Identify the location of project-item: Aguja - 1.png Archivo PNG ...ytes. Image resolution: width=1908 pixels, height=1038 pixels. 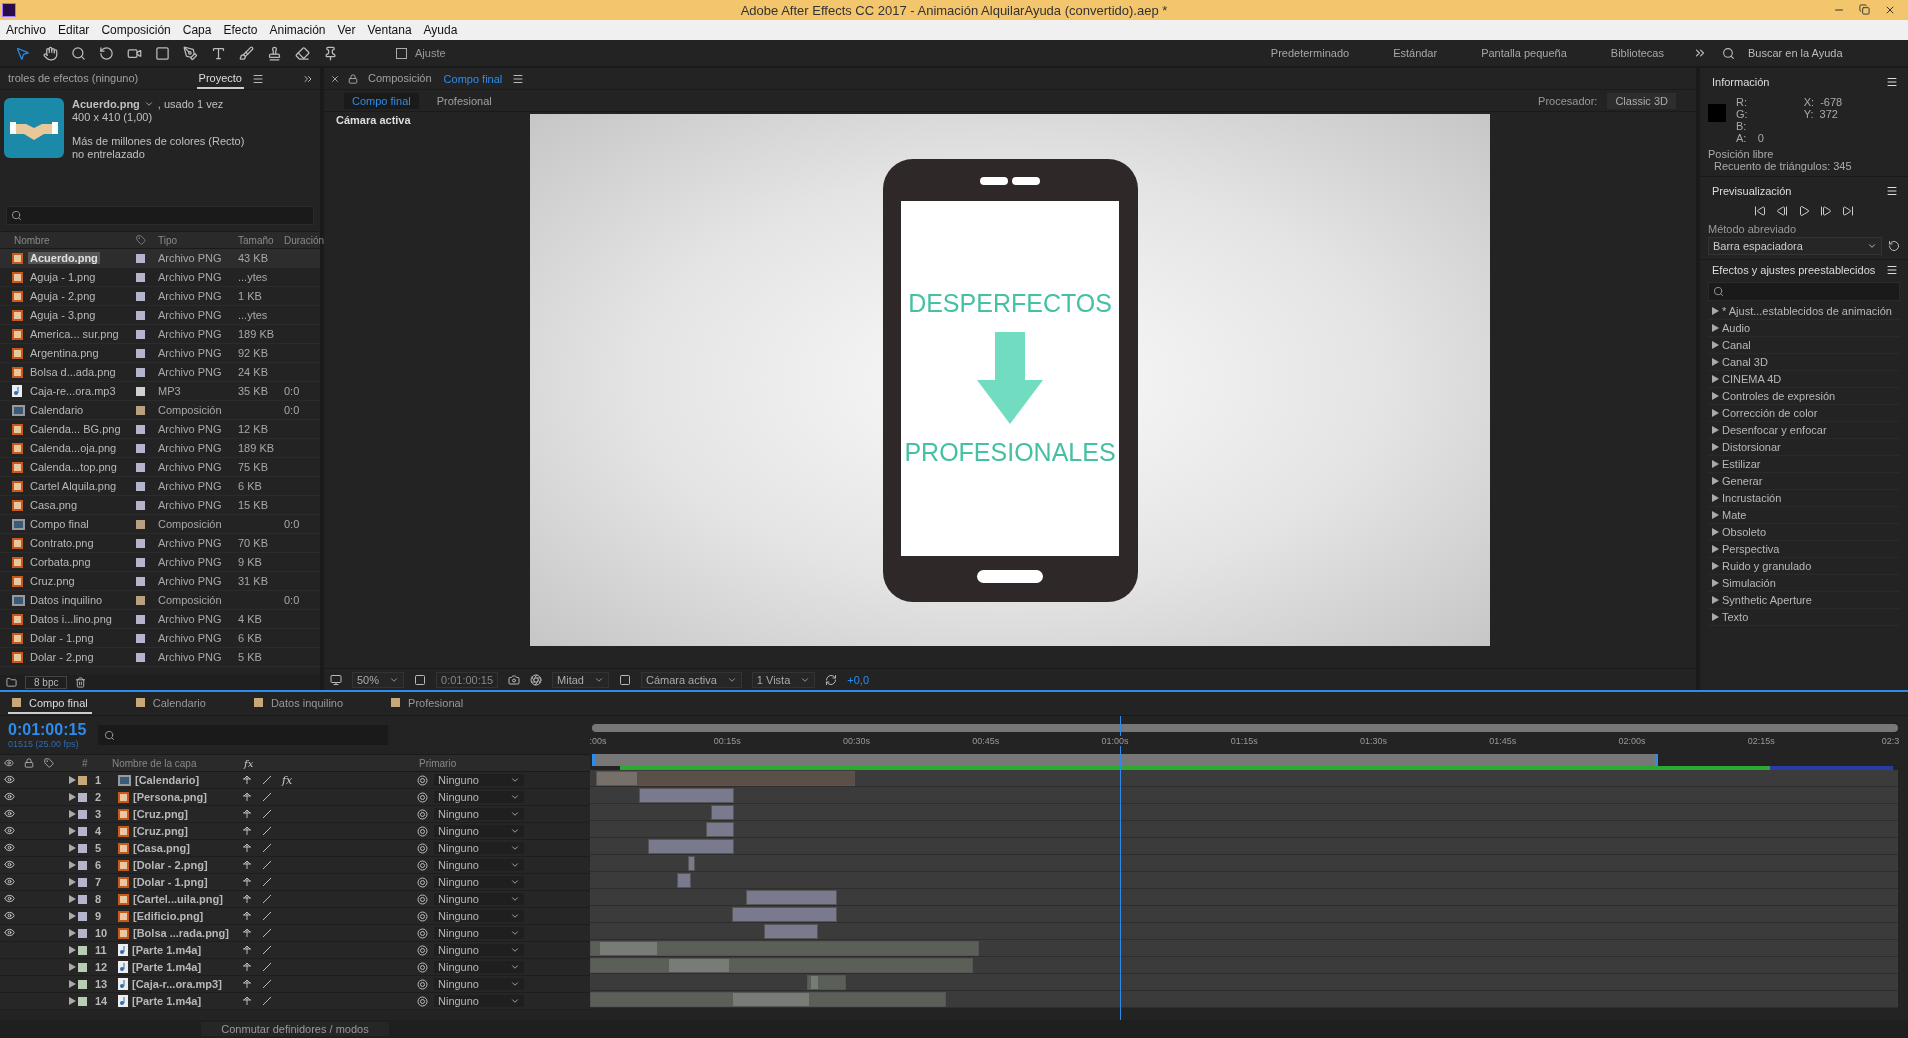
(160, 277).